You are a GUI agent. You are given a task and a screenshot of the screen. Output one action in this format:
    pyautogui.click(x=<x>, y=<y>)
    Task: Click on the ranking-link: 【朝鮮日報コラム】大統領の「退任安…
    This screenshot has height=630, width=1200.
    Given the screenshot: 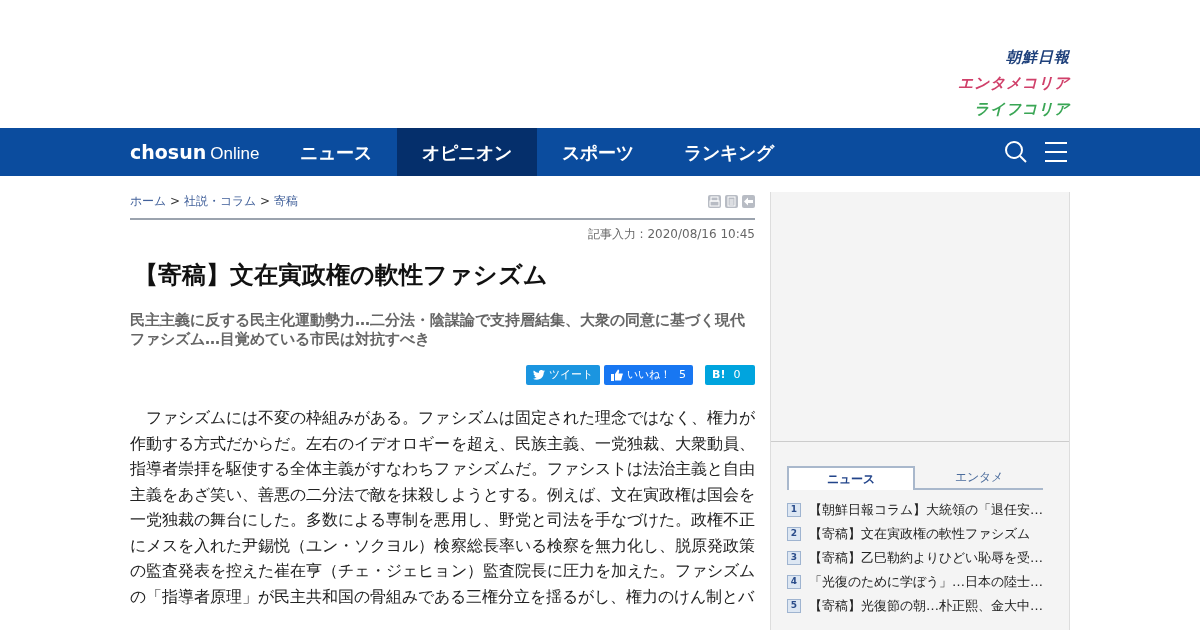 What is the action you would take?
    pyautogui.click(x=926, y=510)
    